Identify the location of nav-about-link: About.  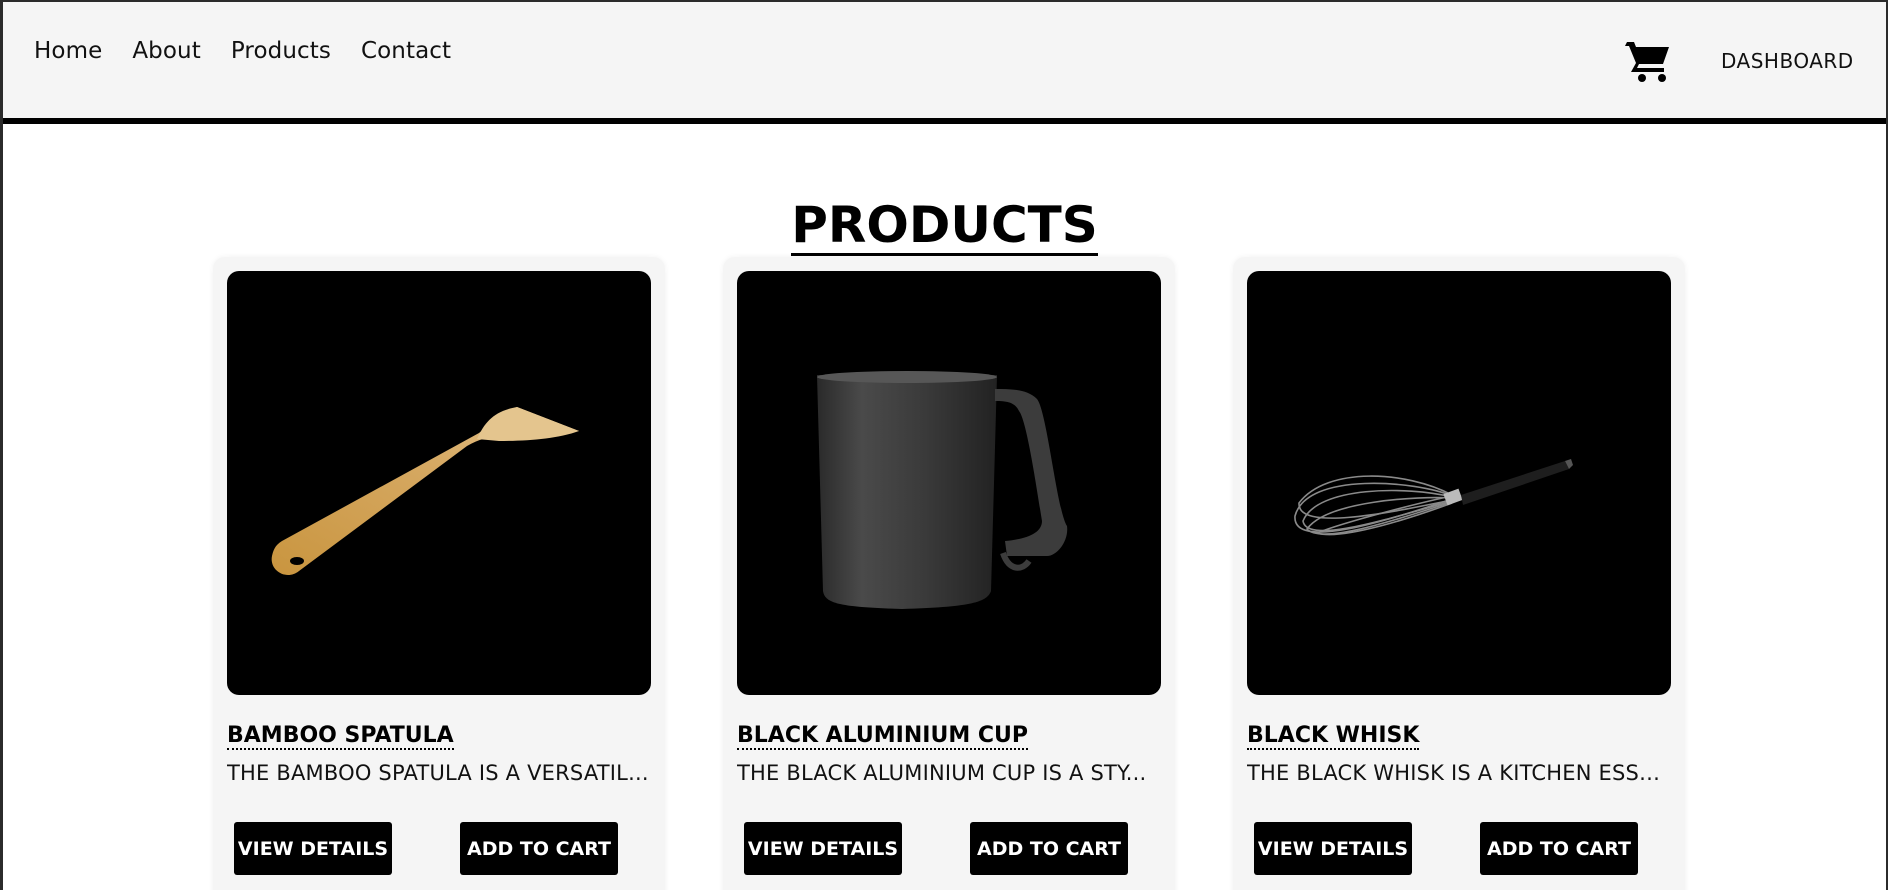
(166, 51).